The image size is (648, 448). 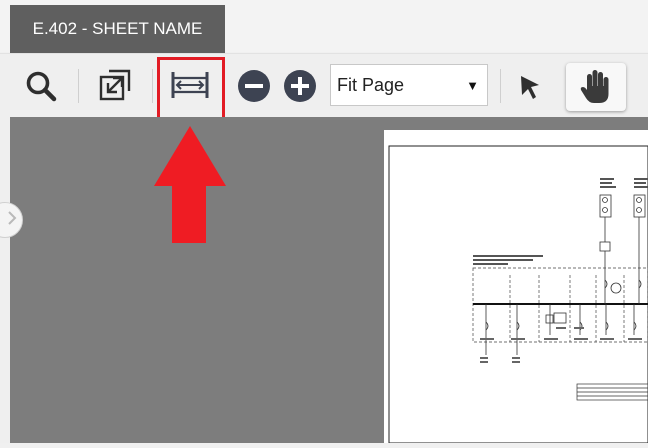 I want to click on expand-icon, so click(x=115, y=85).